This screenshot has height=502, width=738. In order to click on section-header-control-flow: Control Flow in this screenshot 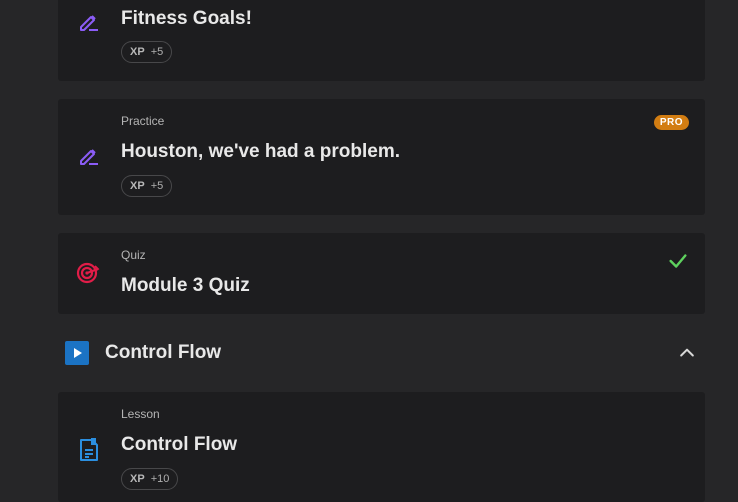, I will do `click(381, 353)`.